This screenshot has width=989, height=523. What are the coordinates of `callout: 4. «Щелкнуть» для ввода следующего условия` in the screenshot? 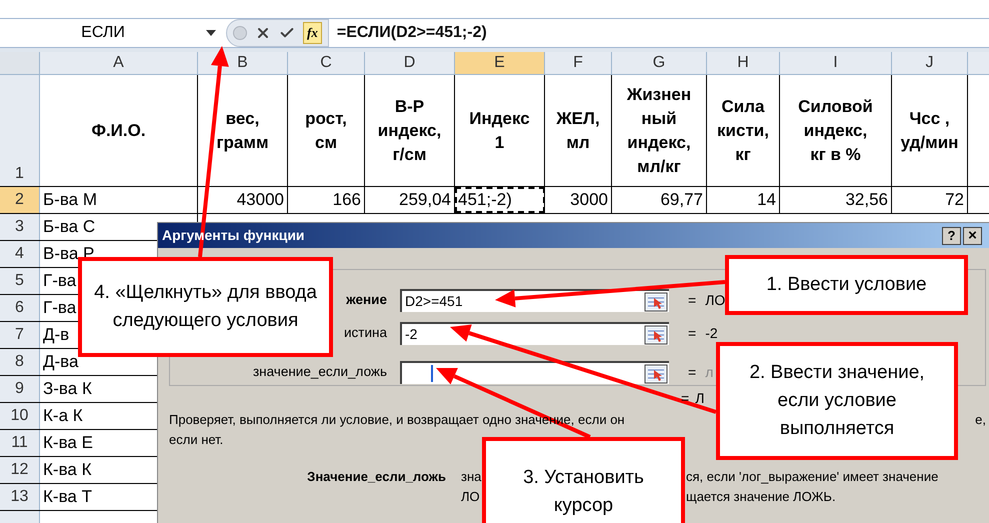 It's located at (205, 307).